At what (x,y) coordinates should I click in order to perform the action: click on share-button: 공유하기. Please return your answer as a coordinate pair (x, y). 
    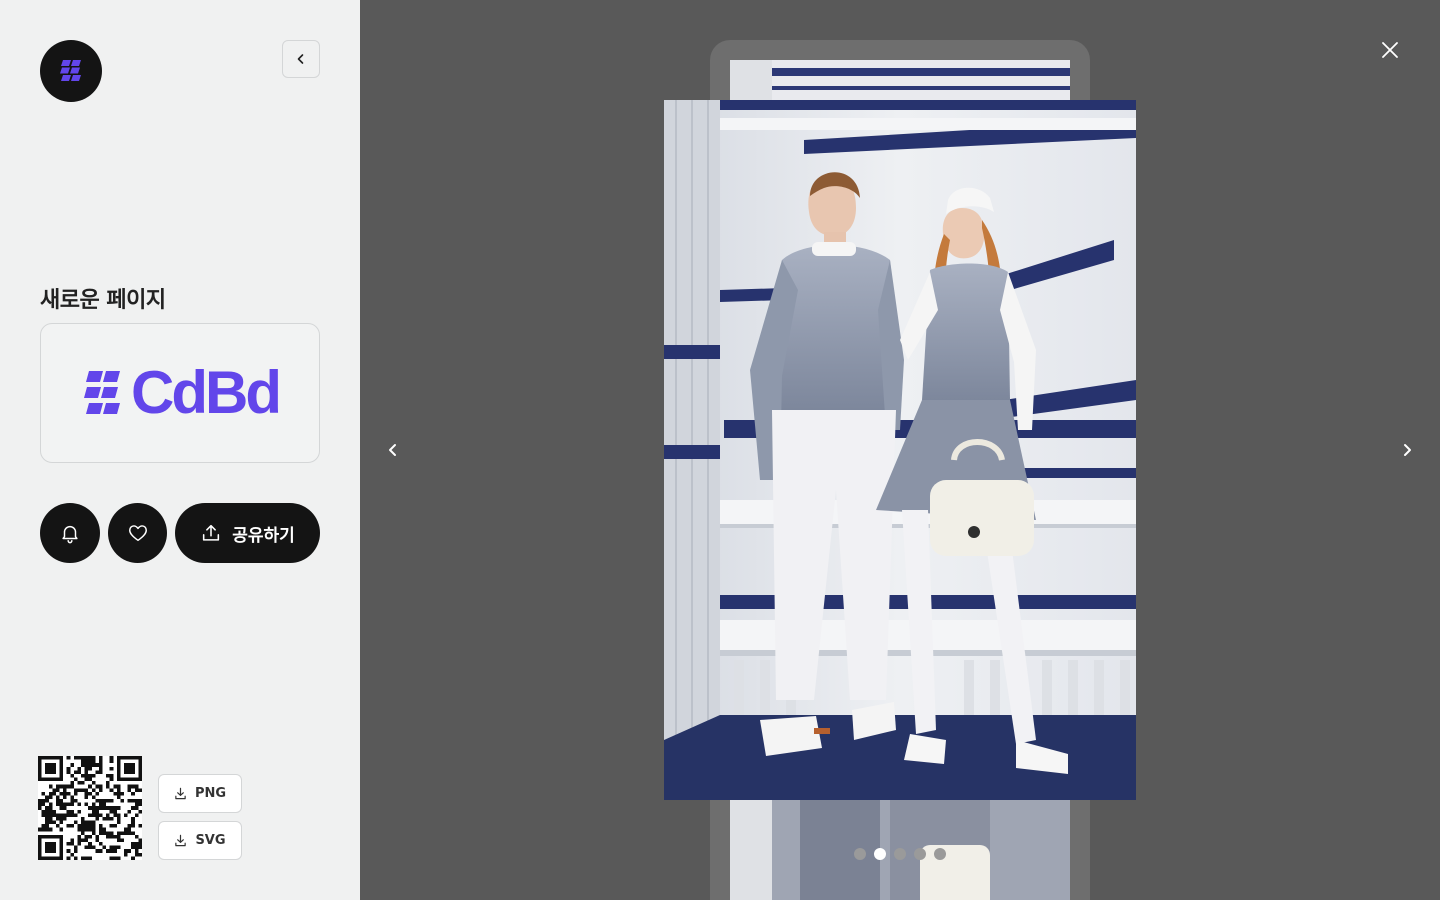
    Looking at the image, I should click on (247, 533).